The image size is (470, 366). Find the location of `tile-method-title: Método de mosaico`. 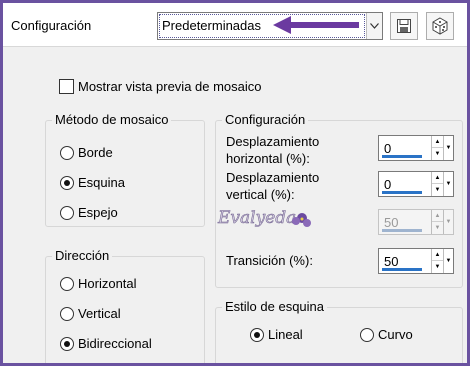

tile-method-title: Método de mosaico is located at coordinates (112, 119).